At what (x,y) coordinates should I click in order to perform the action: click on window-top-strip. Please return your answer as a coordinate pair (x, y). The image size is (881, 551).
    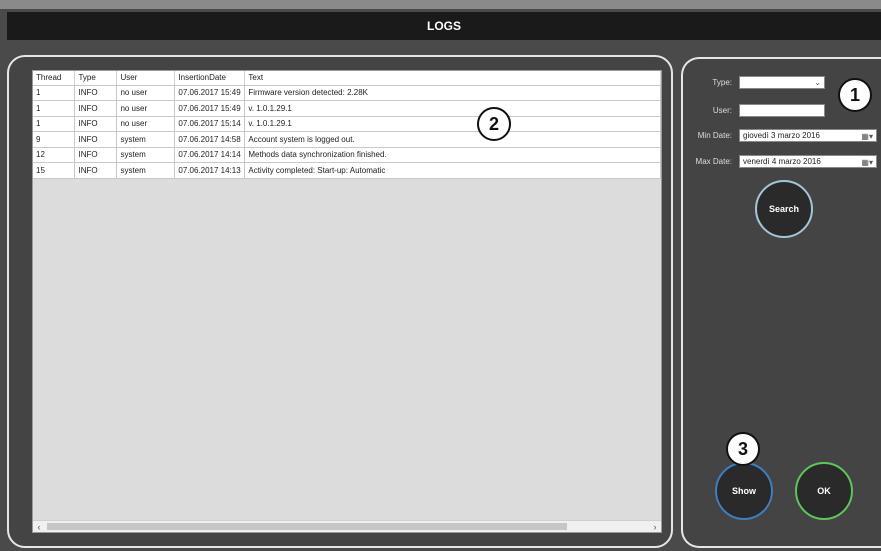
    Looking at the image, I should click on (440, 4).